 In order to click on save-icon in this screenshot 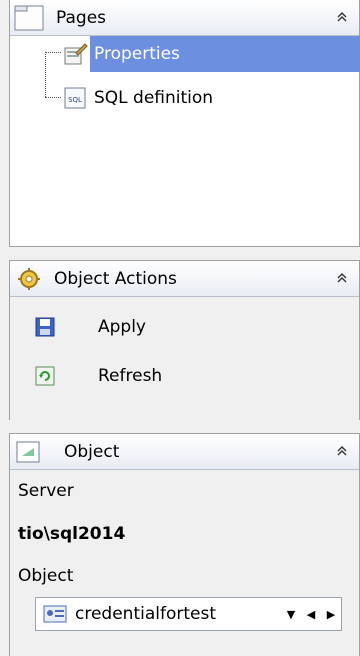, I will do `click(45, 327)`.